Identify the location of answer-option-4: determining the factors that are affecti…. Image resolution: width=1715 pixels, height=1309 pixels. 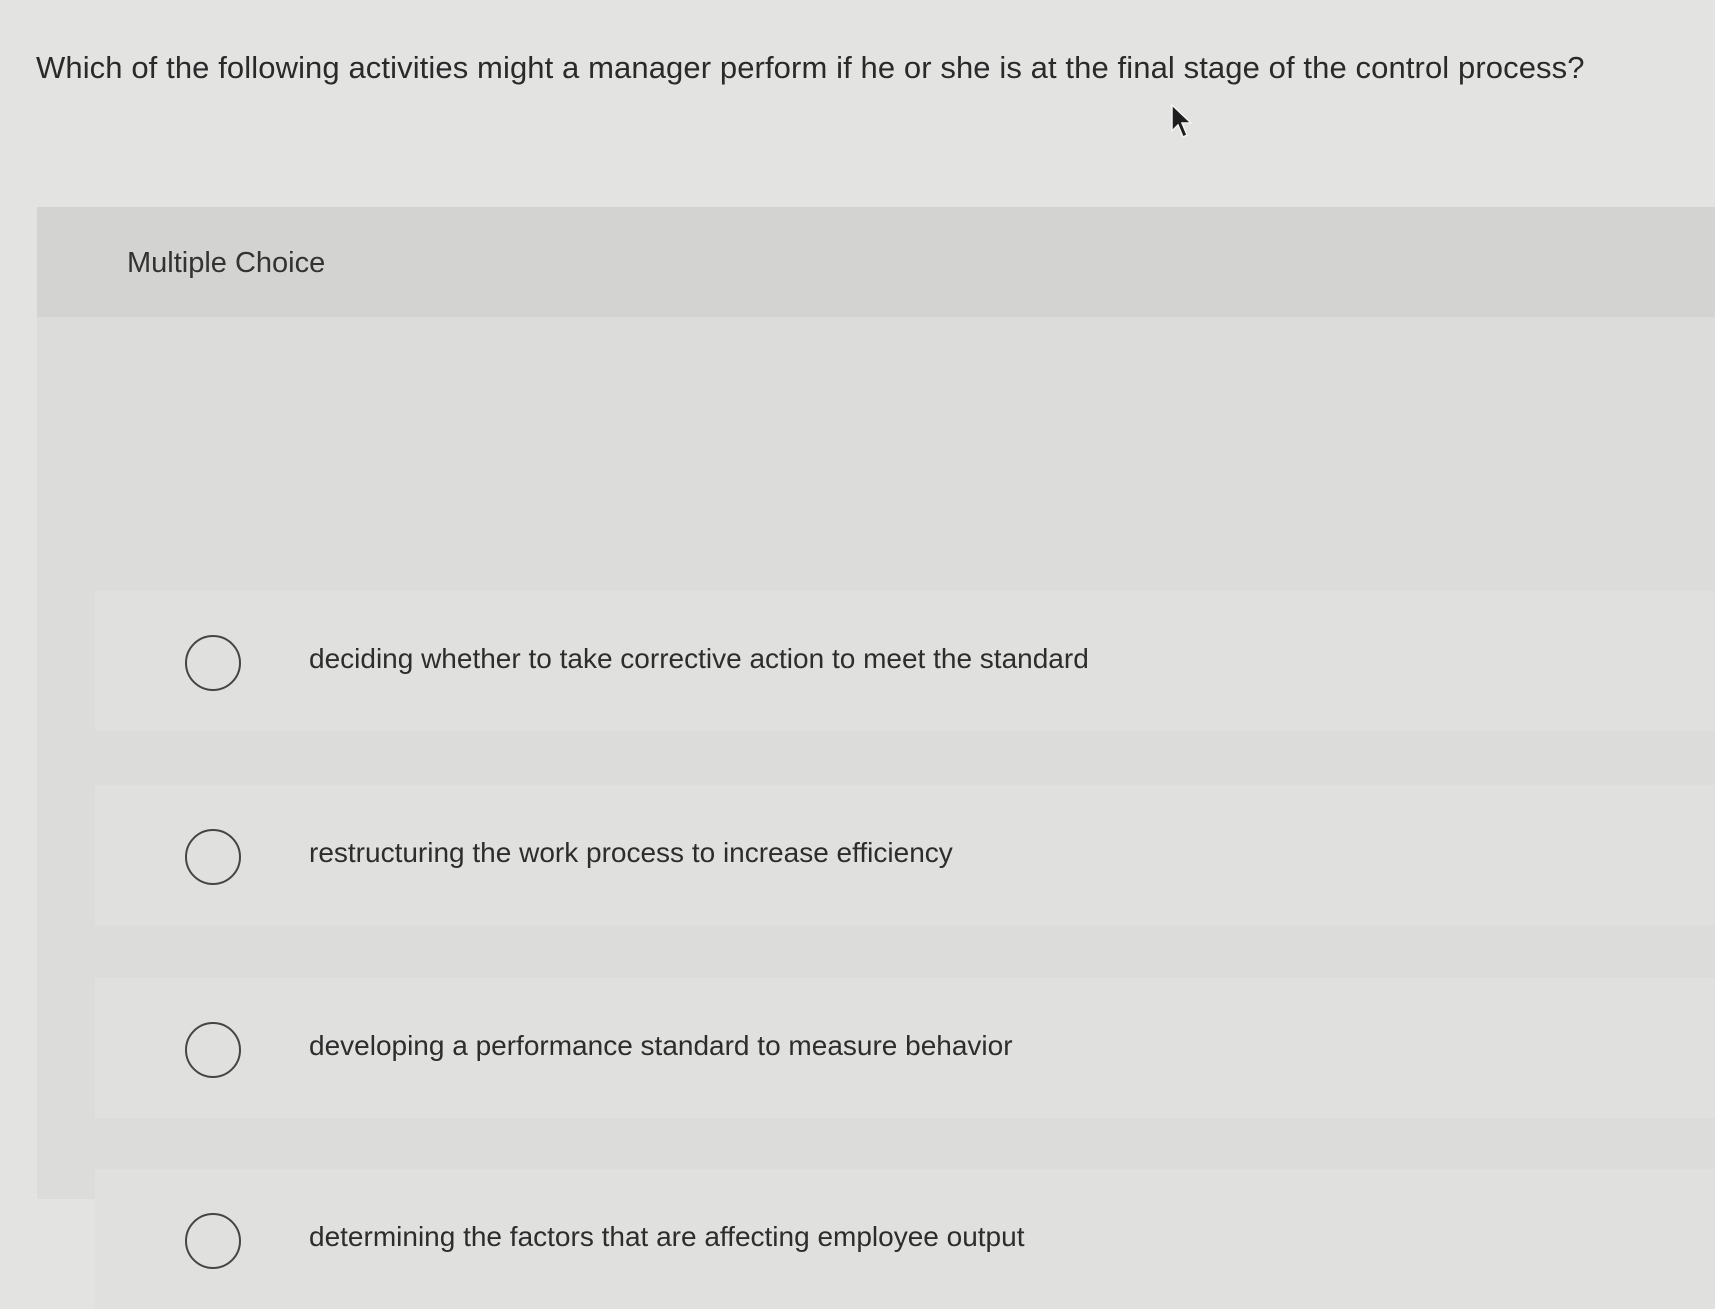
(905, 1239).